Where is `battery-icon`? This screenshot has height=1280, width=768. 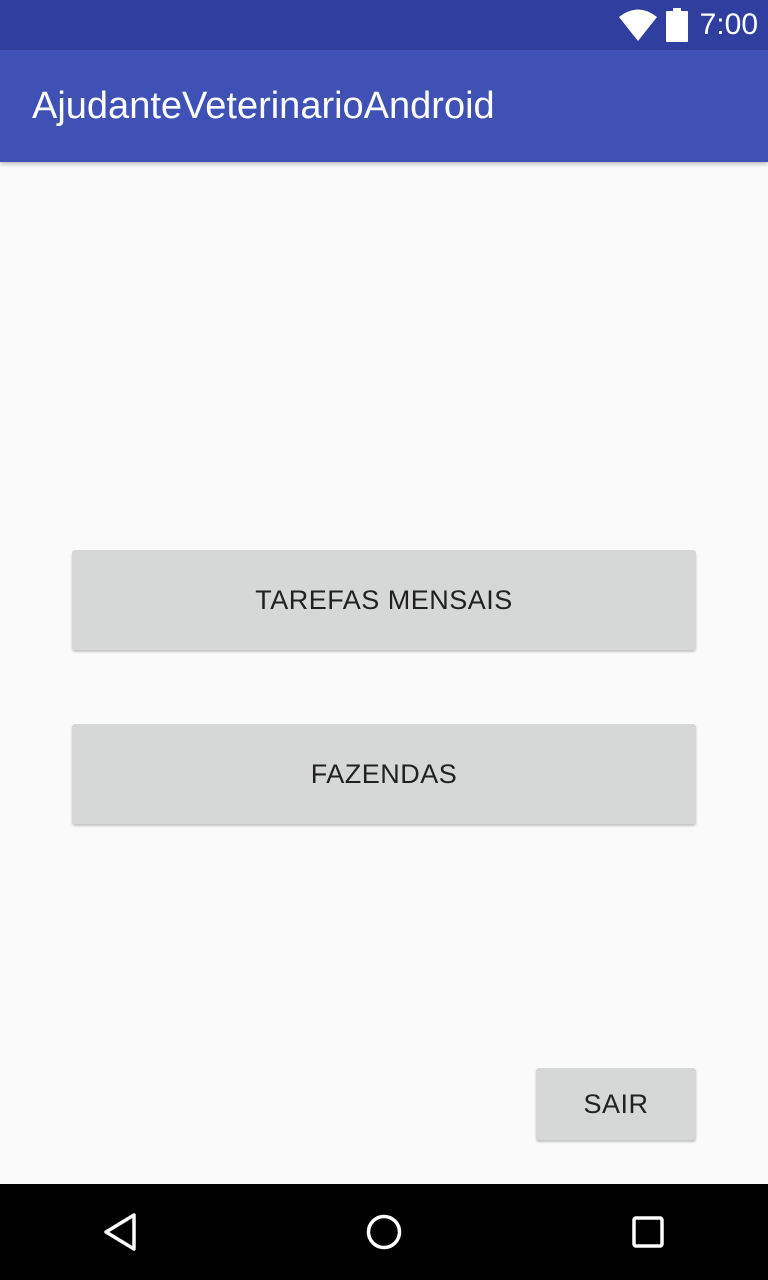
battery-icon is located at coordinates (676, 25).